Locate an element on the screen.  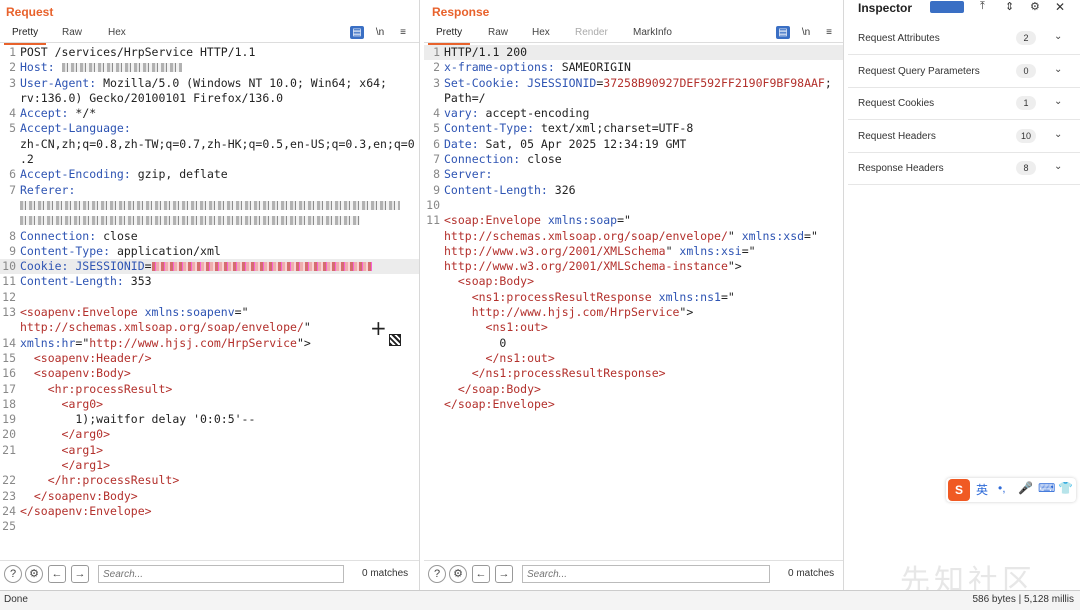
request-search-input is located at coordinates (221, 574).